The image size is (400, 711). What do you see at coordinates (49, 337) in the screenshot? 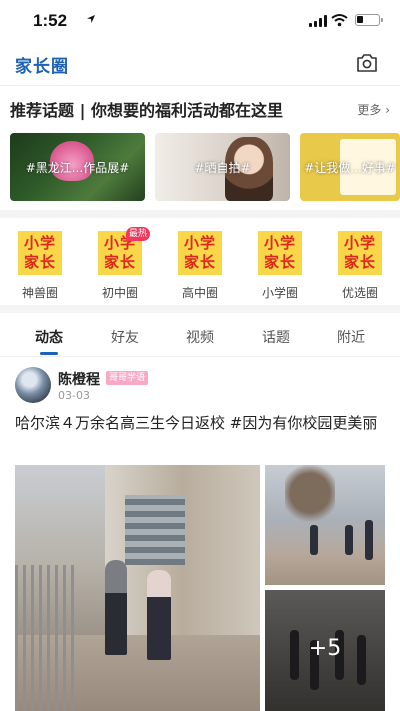
I see `tab-feed: 动态` at bounding box center [49, 337].